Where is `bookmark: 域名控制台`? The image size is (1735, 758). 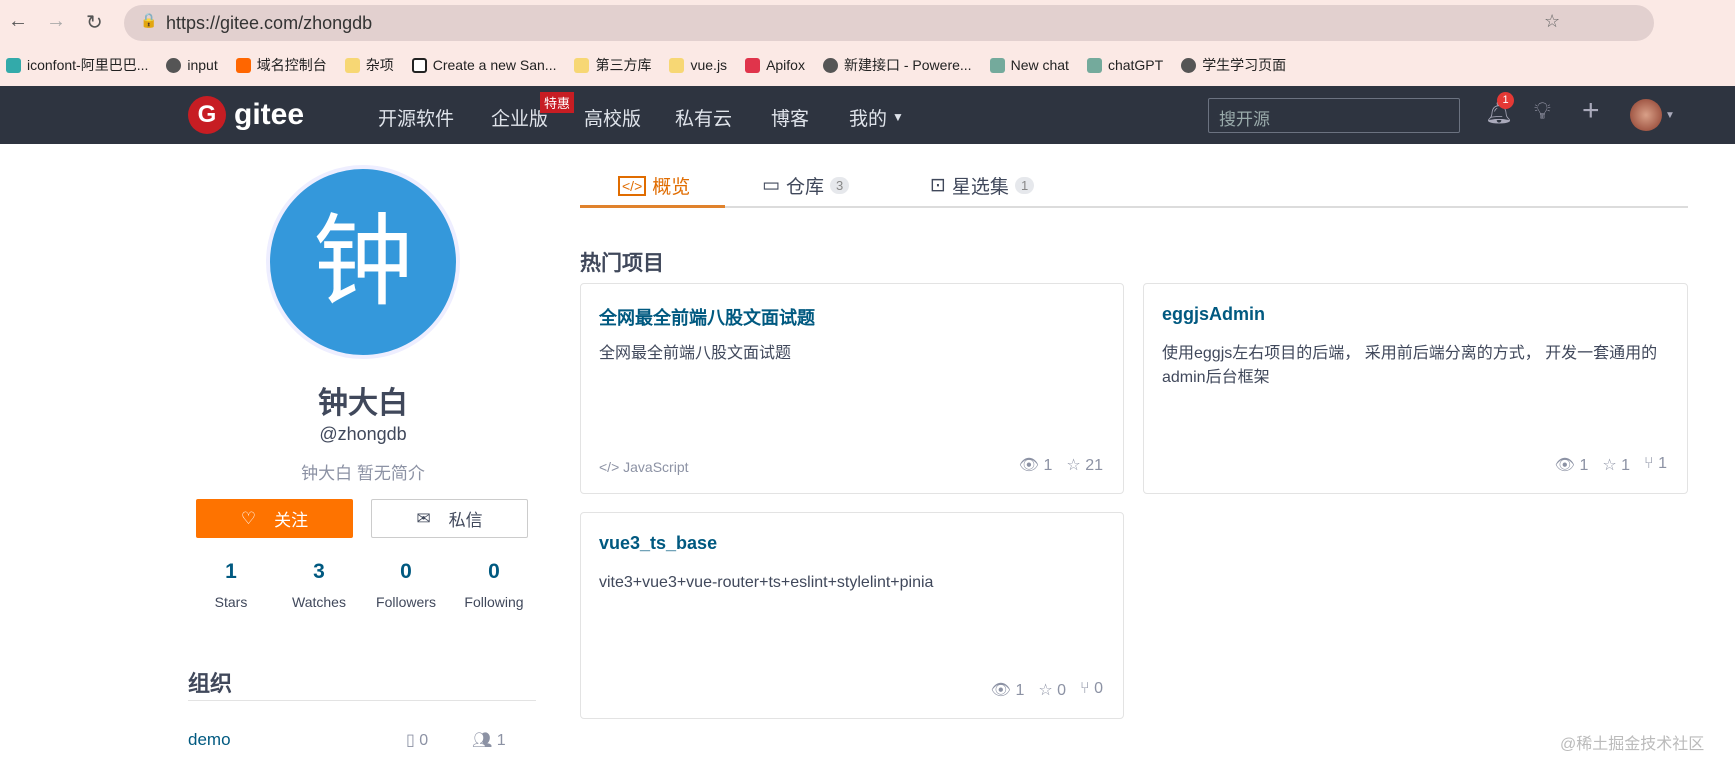 bookmark: 域名控制台 is located at coordinates (281, 65).